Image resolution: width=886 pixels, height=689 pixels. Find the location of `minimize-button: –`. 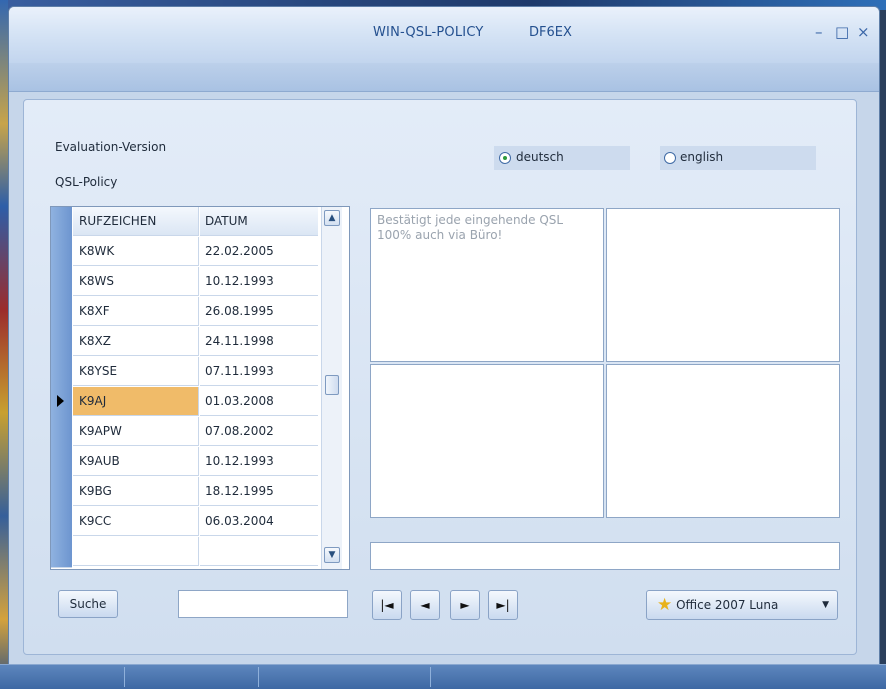

minimize-button: – is located at coordinates (819, 32).